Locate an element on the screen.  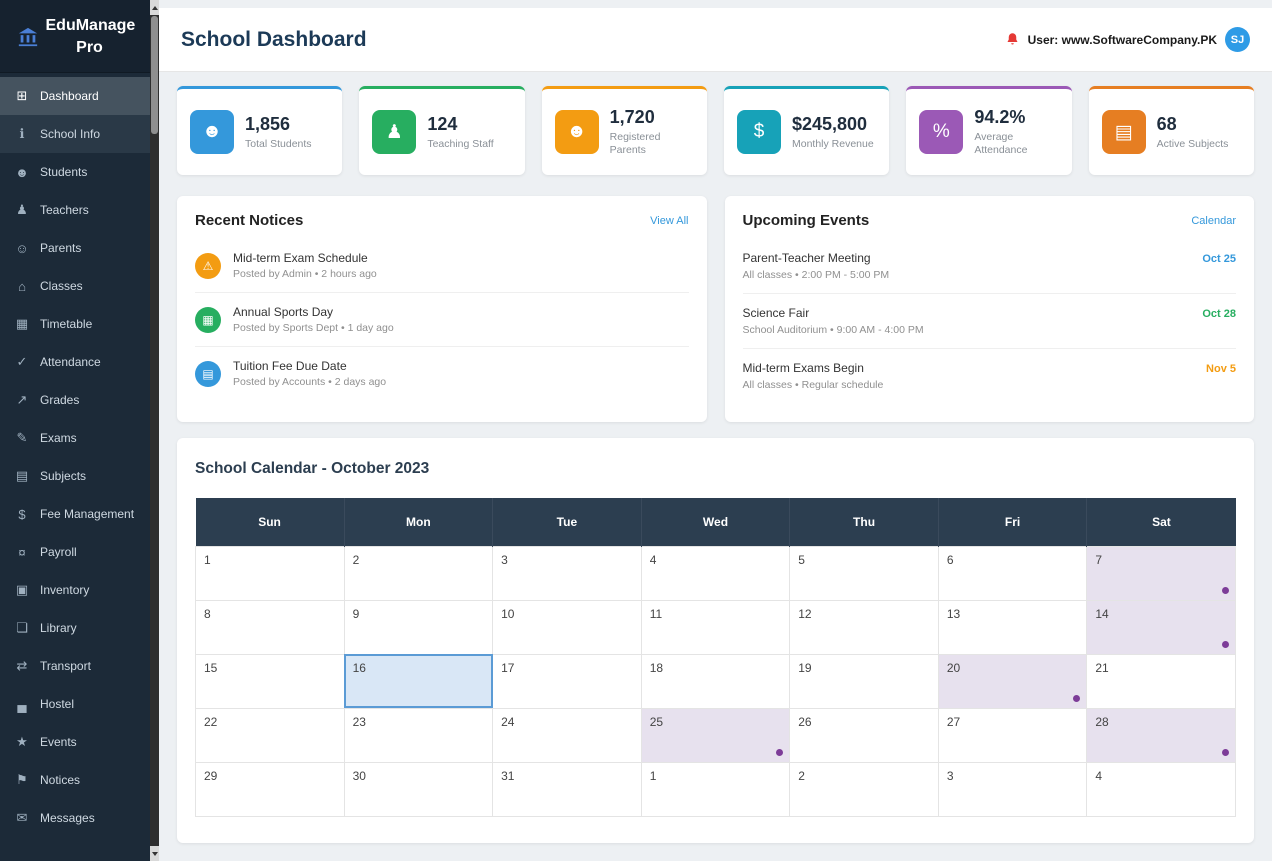
user-avatar: SJ is located at coordinates (1237, 39).